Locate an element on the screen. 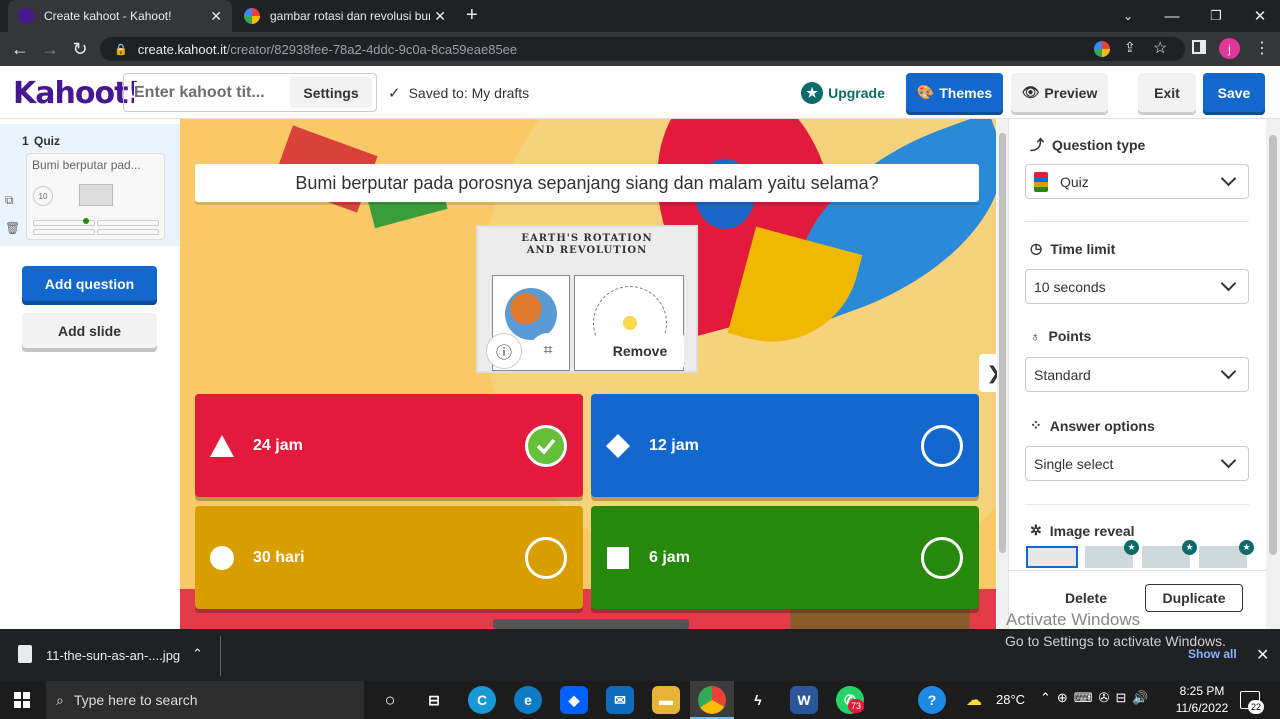 Image resolution: width=1280 pixels, height=719 pixels. info-icon: ⓘ is located at coordinates (504, 351).